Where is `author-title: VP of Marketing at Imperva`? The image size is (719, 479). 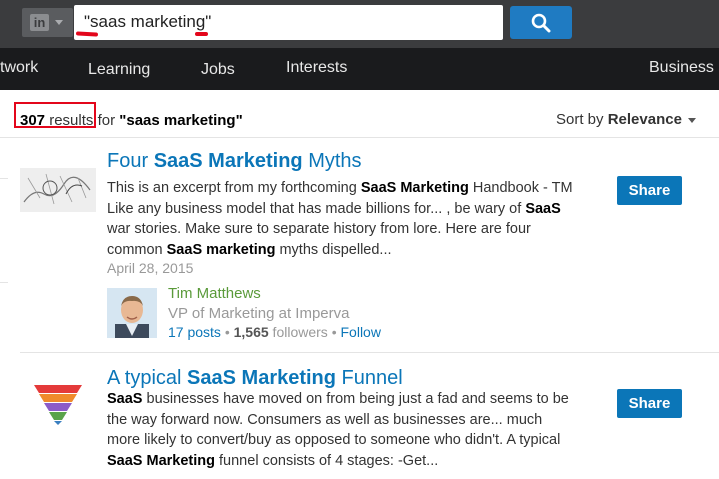
author-title: VP of Marketing at Imperva is located at coordinates (259, 313).